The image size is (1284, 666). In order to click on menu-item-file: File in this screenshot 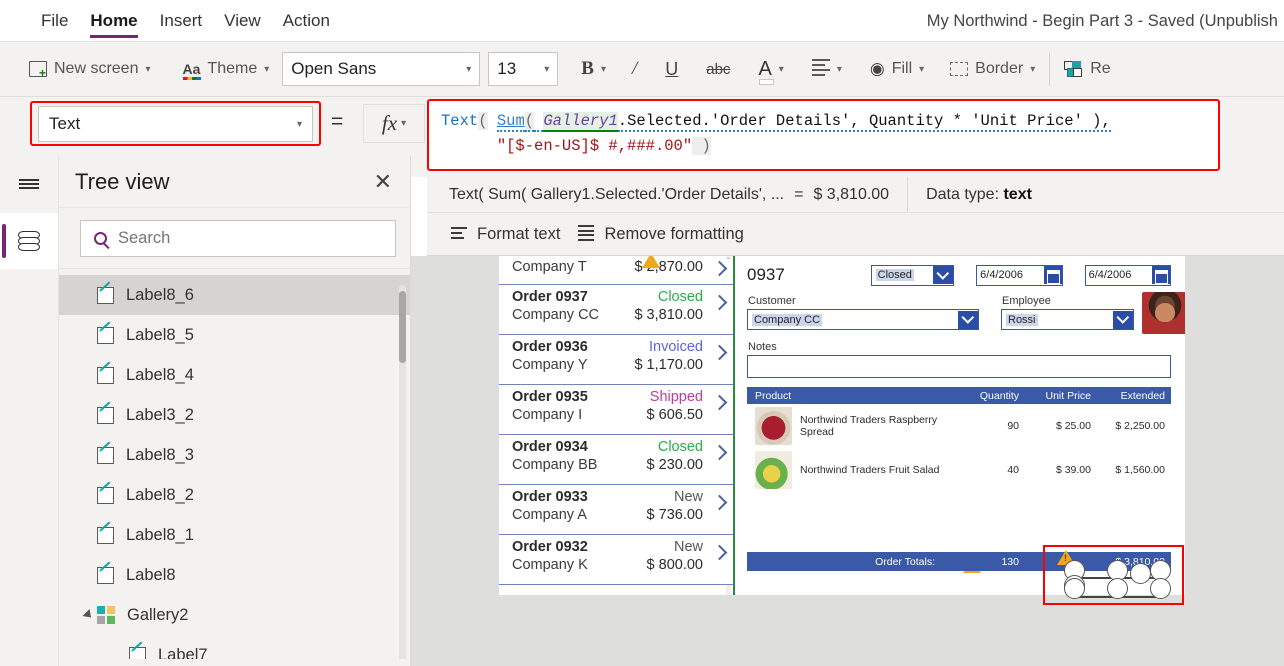, I will do `click(54, 21)`.